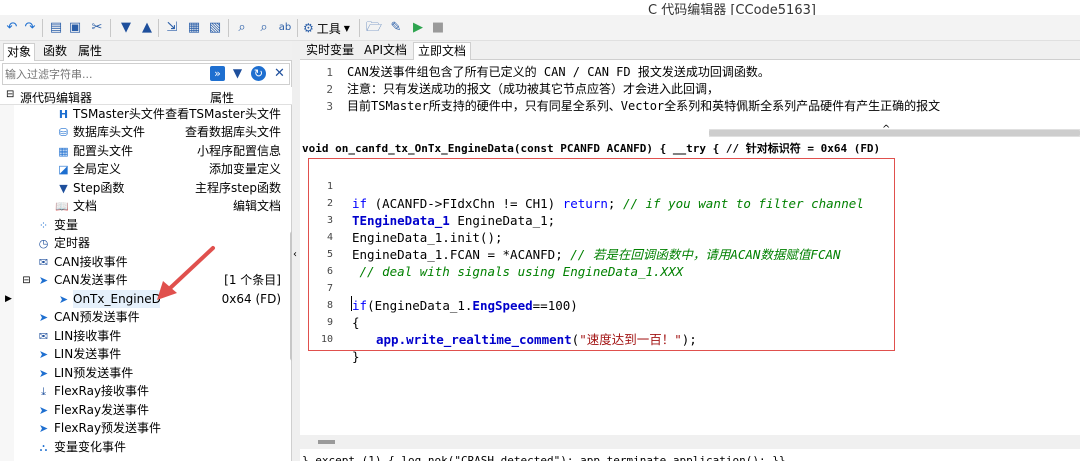  I want to click on tree-item-lin-pretx-events: ➤ LIN预发送事件, so click(144, 373).